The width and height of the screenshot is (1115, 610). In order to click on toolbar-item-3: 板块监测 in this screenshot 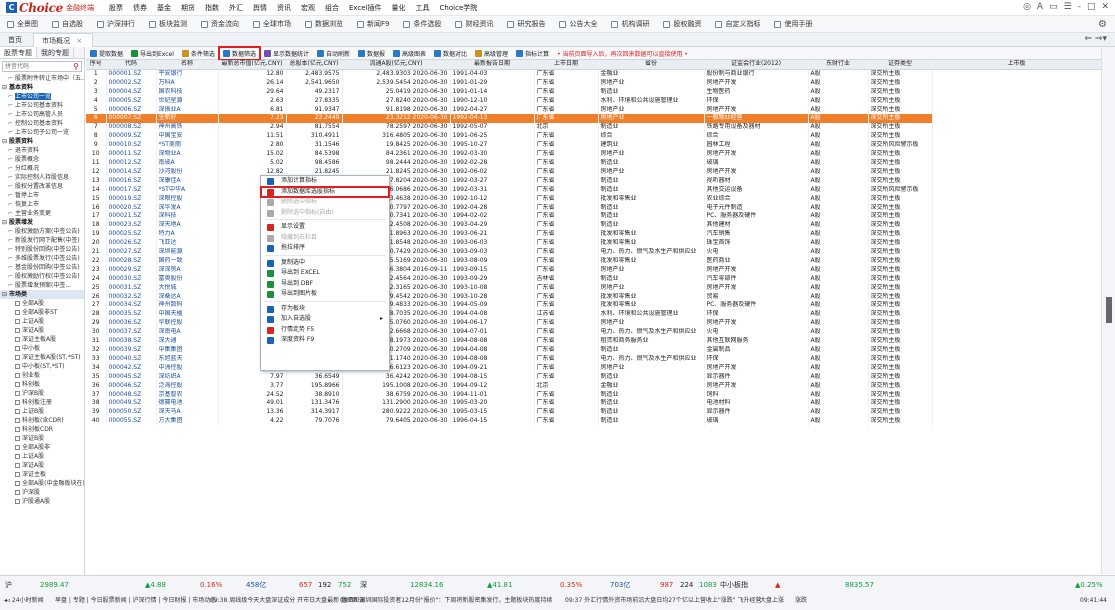, I will do `click(168, 24)`.